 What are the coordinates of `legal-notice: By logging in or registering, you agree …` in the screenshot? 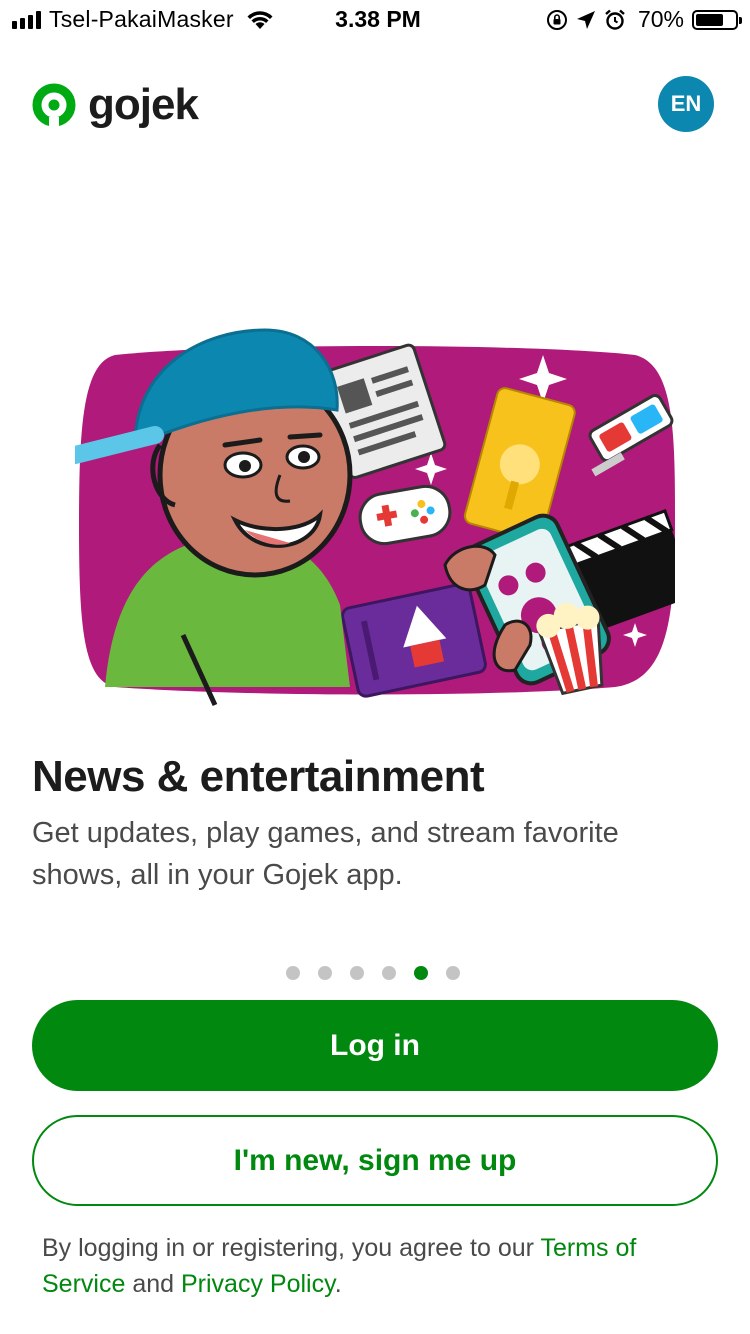 It's located at (372, 1266).